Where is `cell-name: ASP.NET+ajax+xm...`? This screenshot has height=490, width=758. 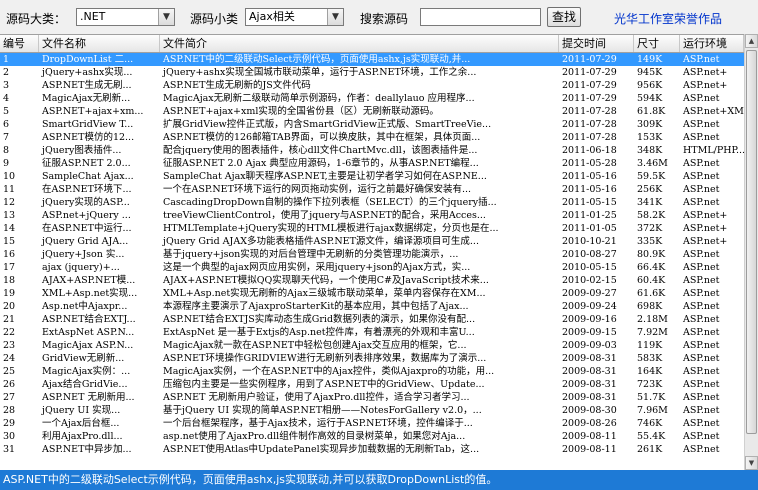 cell-name: ASP.NET+ajax+xm... is located at coordinates (93, 111).